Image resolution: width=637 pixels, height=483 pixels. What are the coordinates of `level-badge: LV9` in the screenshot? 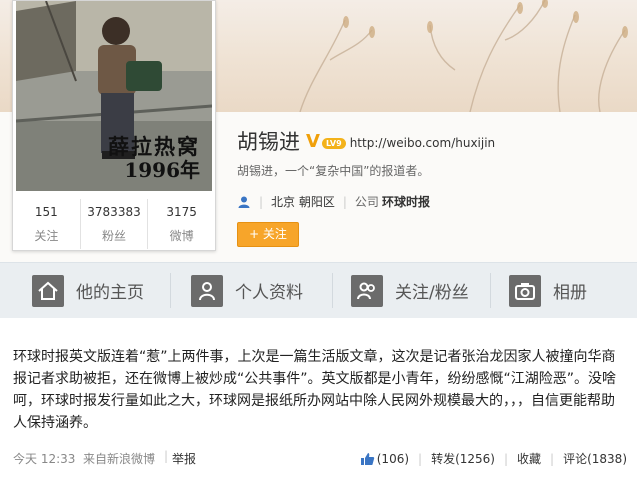 It's located at (333, 143).